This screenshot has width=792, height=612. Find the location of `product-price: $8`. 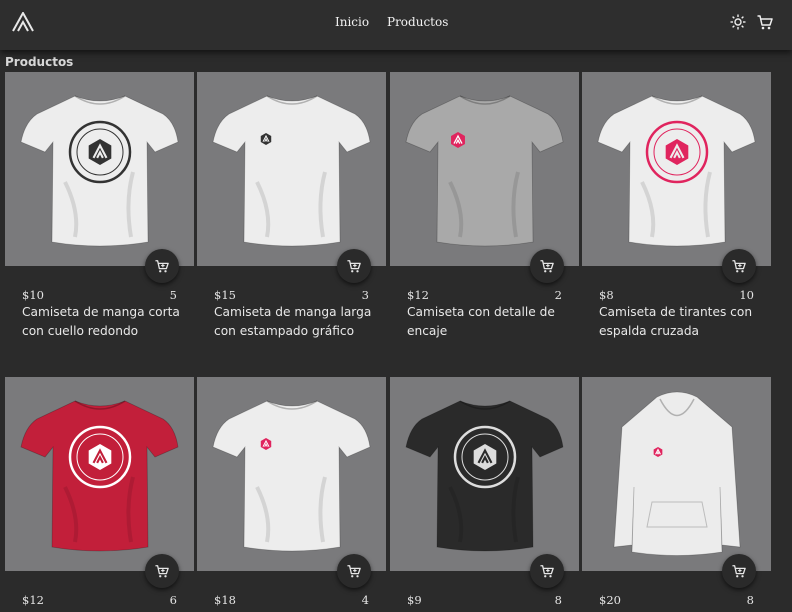

product-price: $8 is located at coordinates (606, 295).